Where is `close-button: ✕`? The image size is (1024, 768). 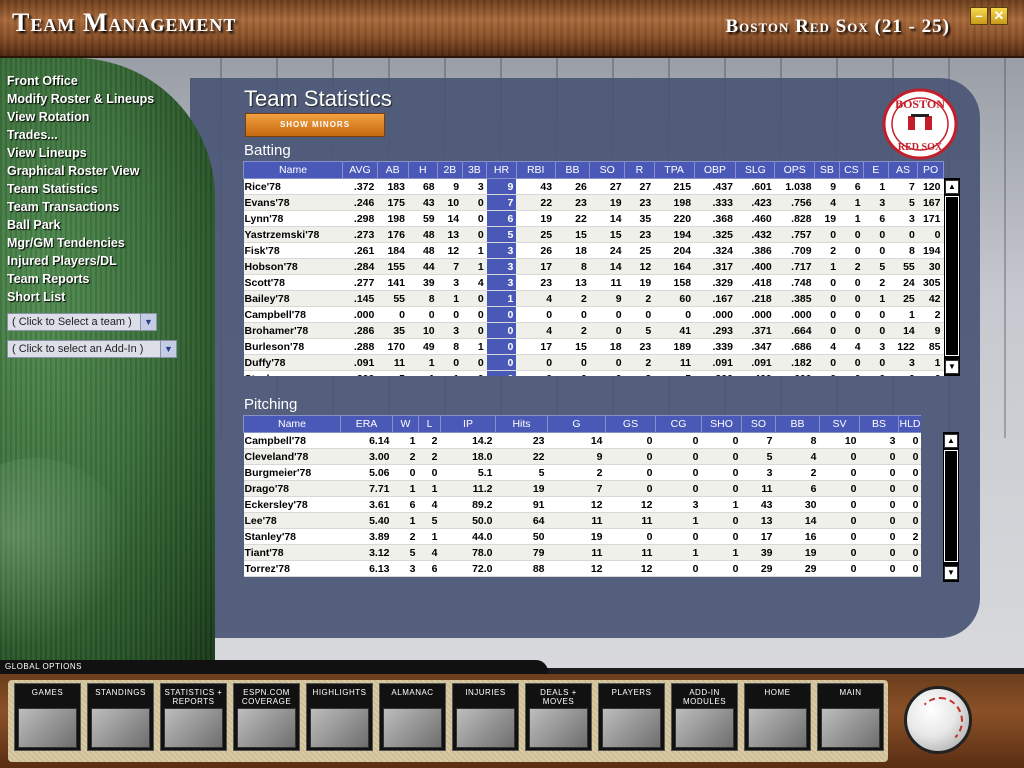
close-button: ✕ is located at coordinates (999, 16).